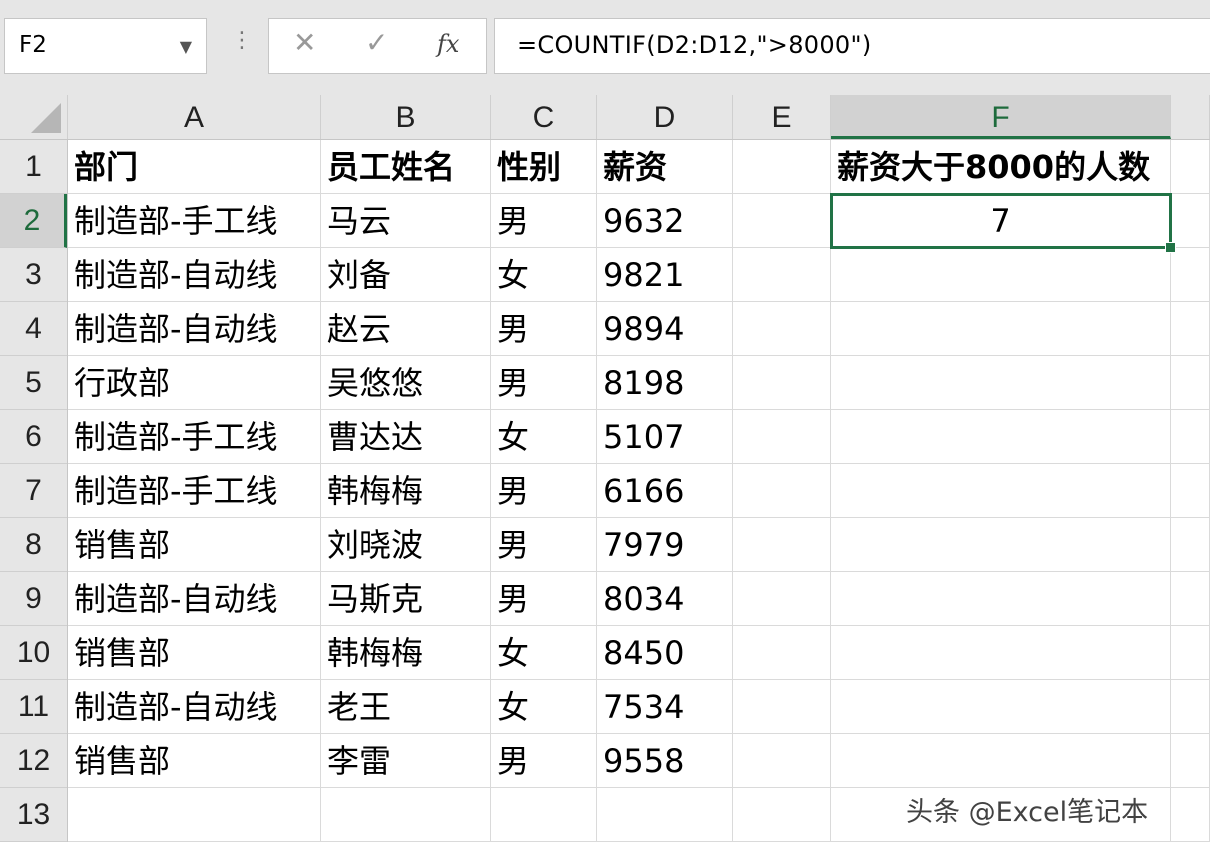 The height and width of the screenshot is (848, 1210). What do you see at coordinates (33, 491) in the screenshot?
I see `row-header-7: 7` at bounding box center [33, 491].